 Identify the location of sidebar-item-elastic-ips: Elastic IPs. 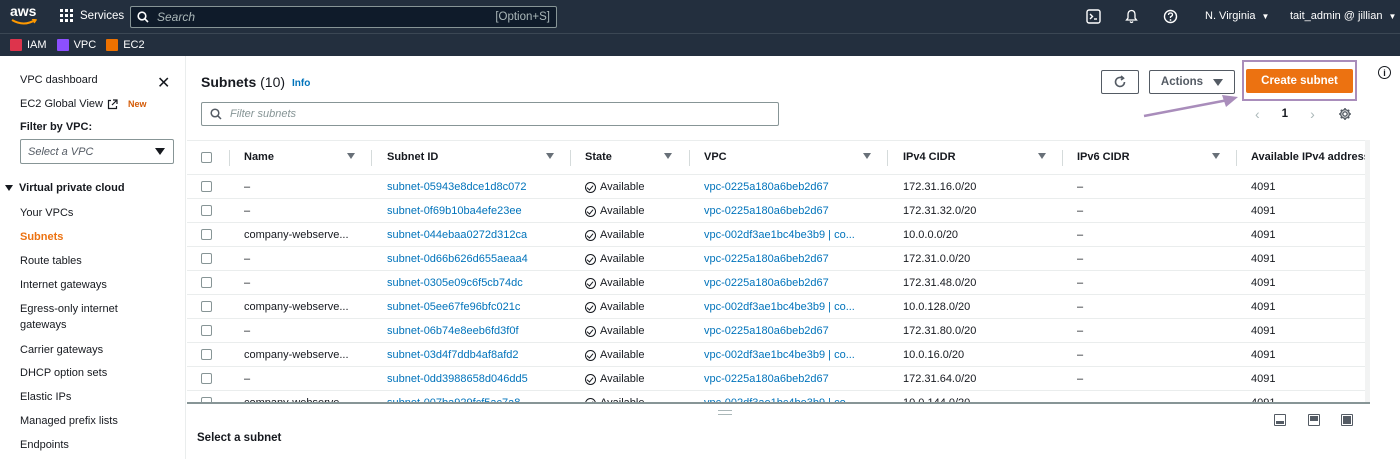
(45, 397).